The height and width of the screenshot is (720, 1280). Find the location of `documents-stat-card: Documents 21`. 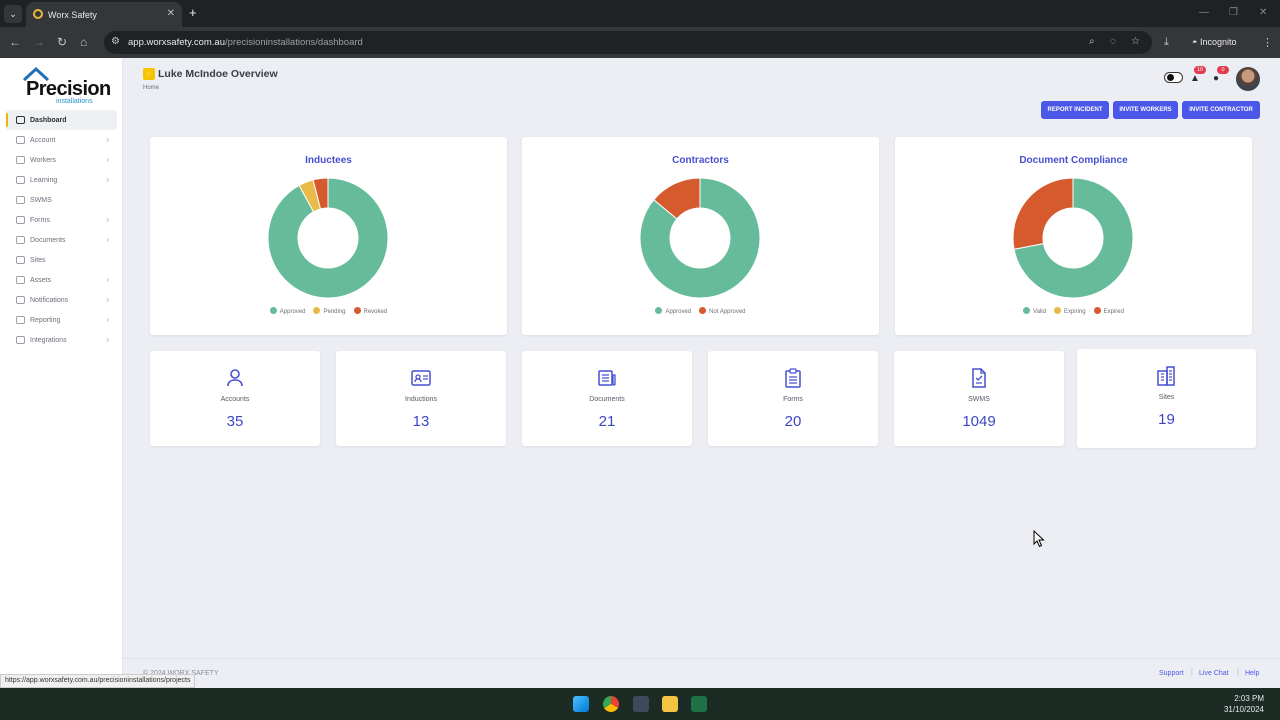

documents-stat-card: Documents 21 is located at coordinates (607, 398).